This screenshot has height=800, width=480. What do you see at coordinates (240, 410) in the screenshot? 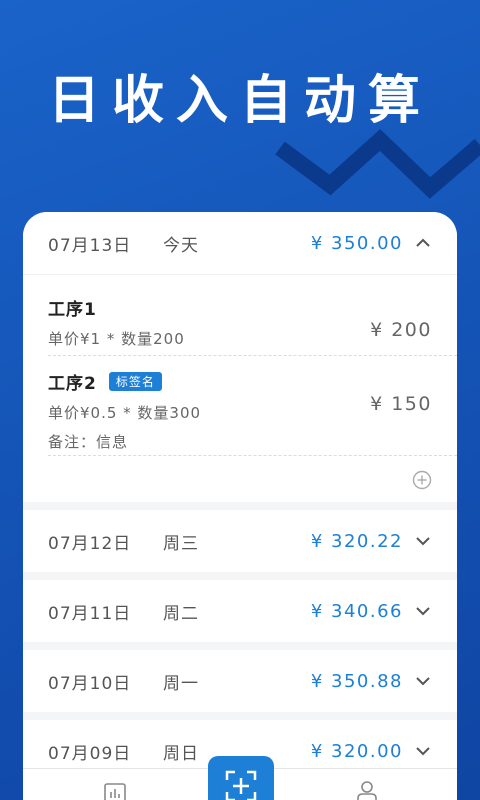
I see `list-item: 工序2 标签名 单价¥0.5 * 数量300 备注：信息 ¥ 150` at bounding box center [240, 410].